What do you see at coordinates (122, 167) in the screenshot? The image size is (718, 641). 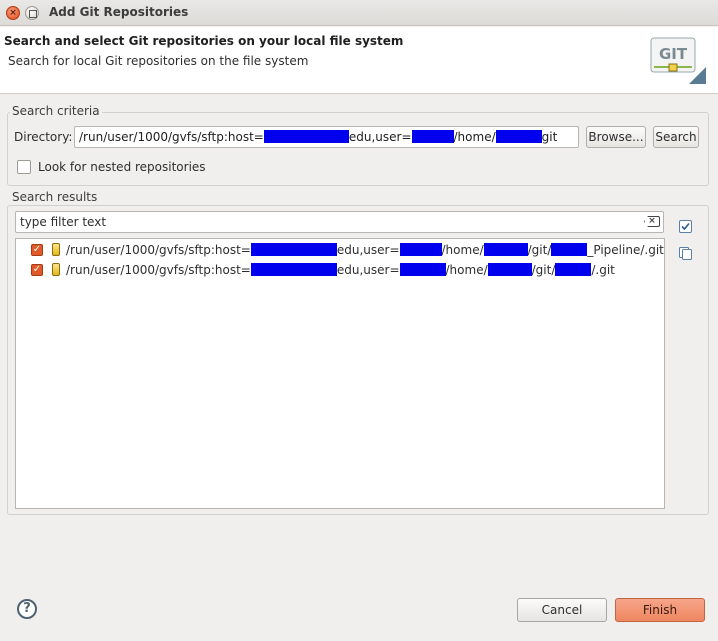 I see `nested-repositories-label: Look for nested repositories` at bounding box center [122, 167].